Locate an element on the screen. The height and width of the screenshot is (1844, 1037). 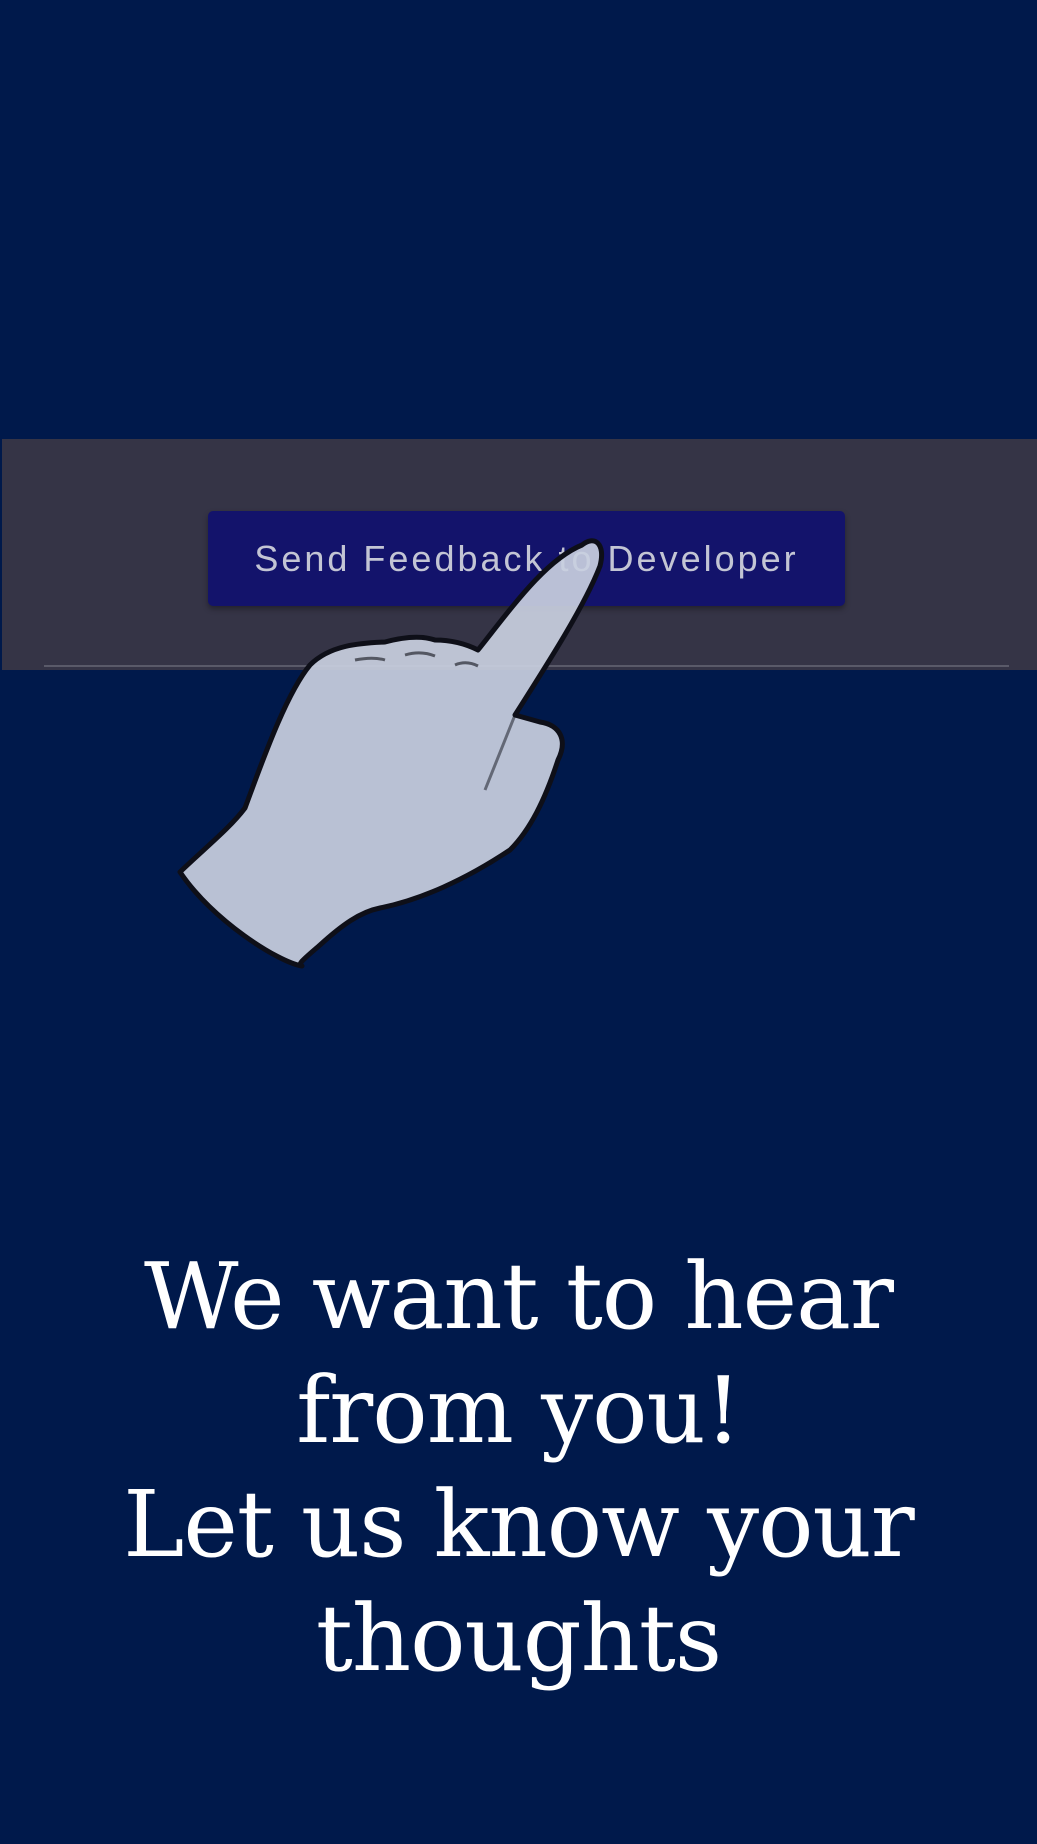
headline-line: Let us know your is located at coordinates (518, 1524).